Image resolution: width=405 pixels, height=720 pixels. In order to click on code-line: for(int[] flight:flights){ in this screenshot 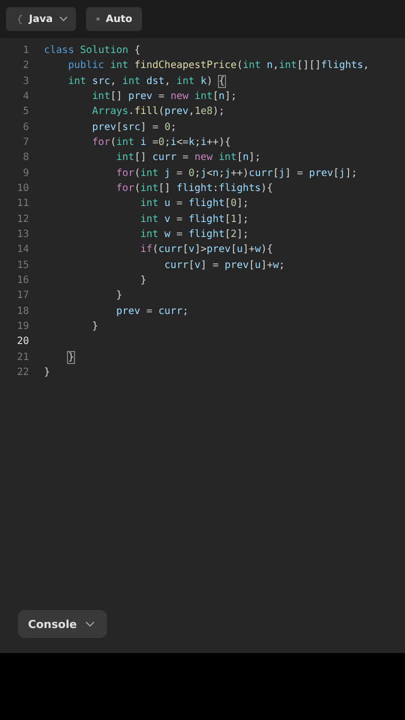, I will do `click(194, 188)`.